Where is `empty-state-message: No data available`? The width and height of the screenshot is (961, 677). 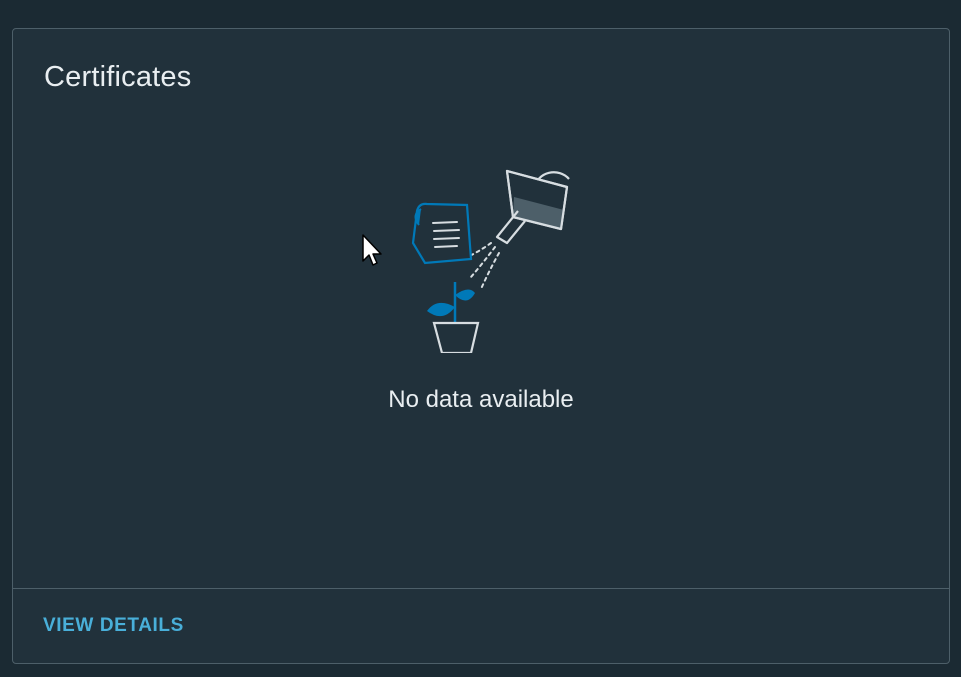
empty-state-message: No data available is located at coordinates (481, 399).